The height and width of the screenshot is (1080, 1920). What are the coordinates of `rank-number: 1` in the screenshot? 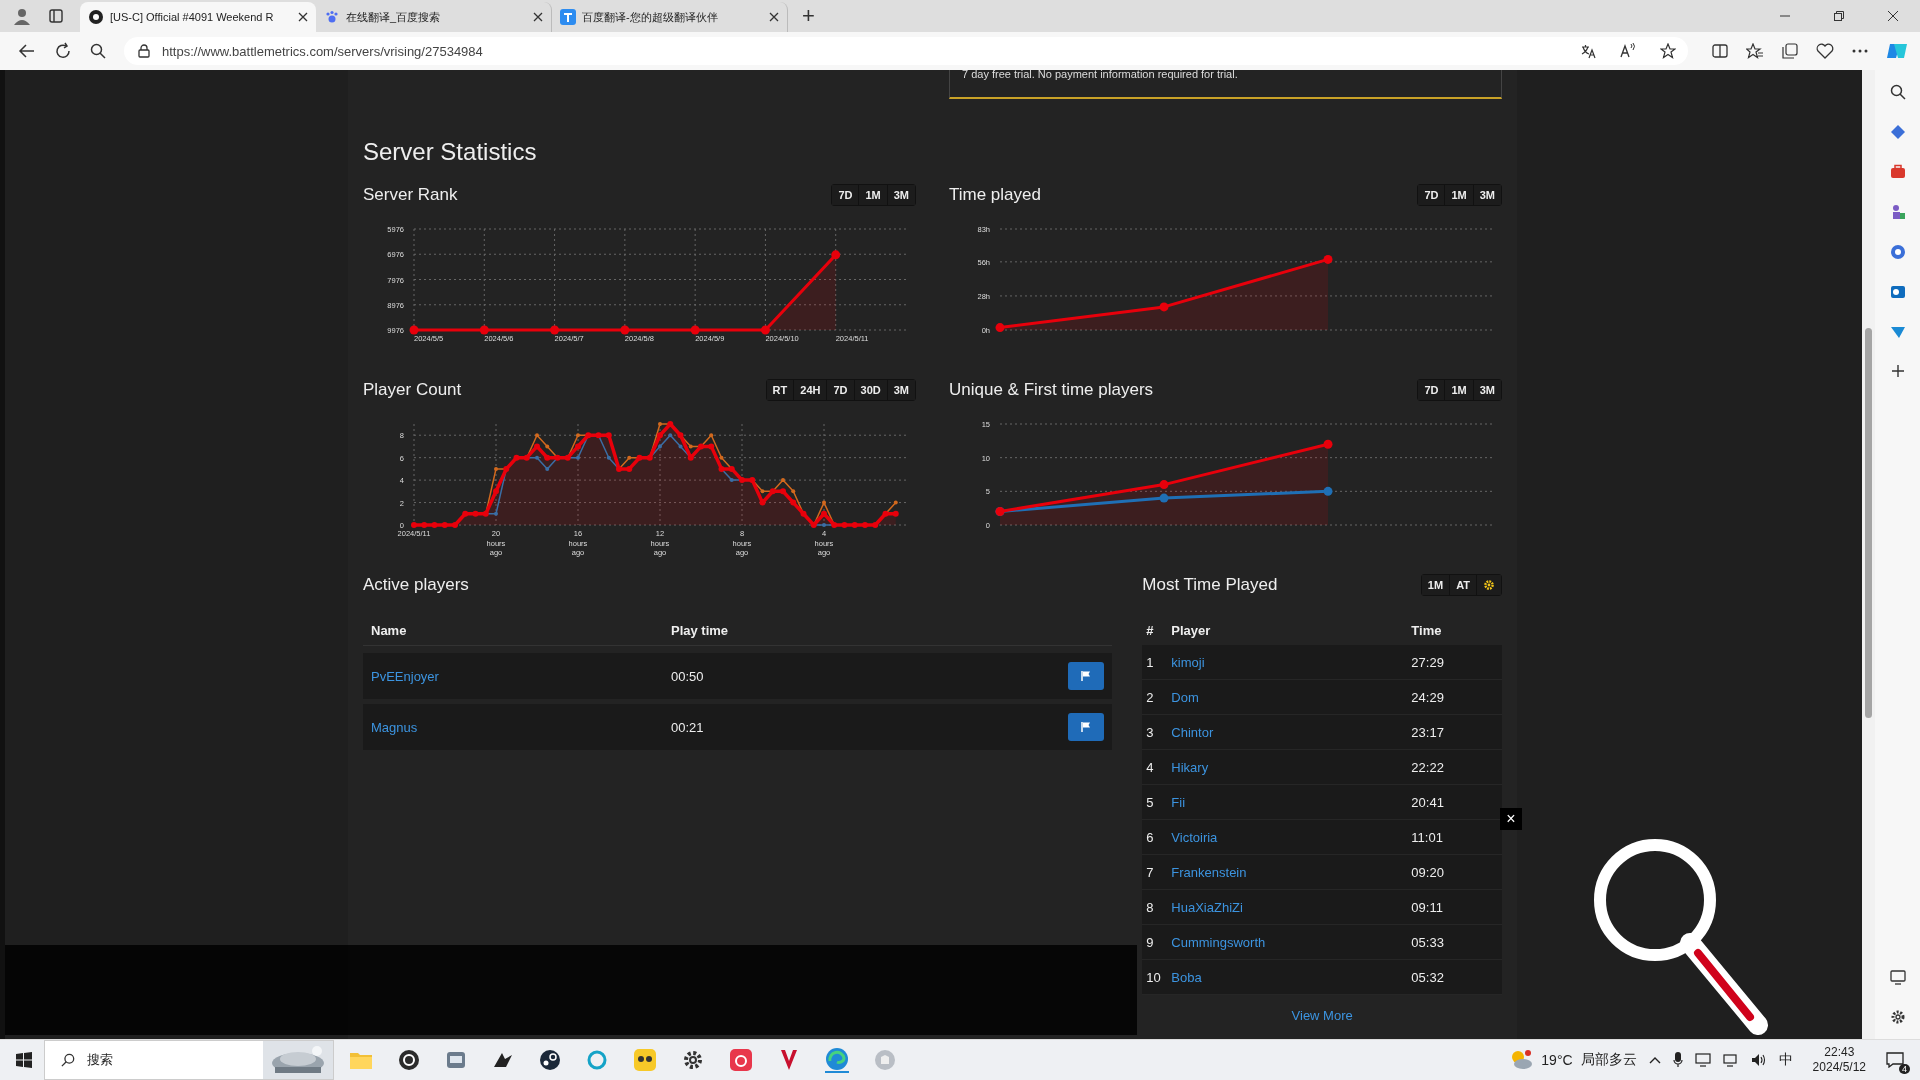 It's located at (1150, 662).